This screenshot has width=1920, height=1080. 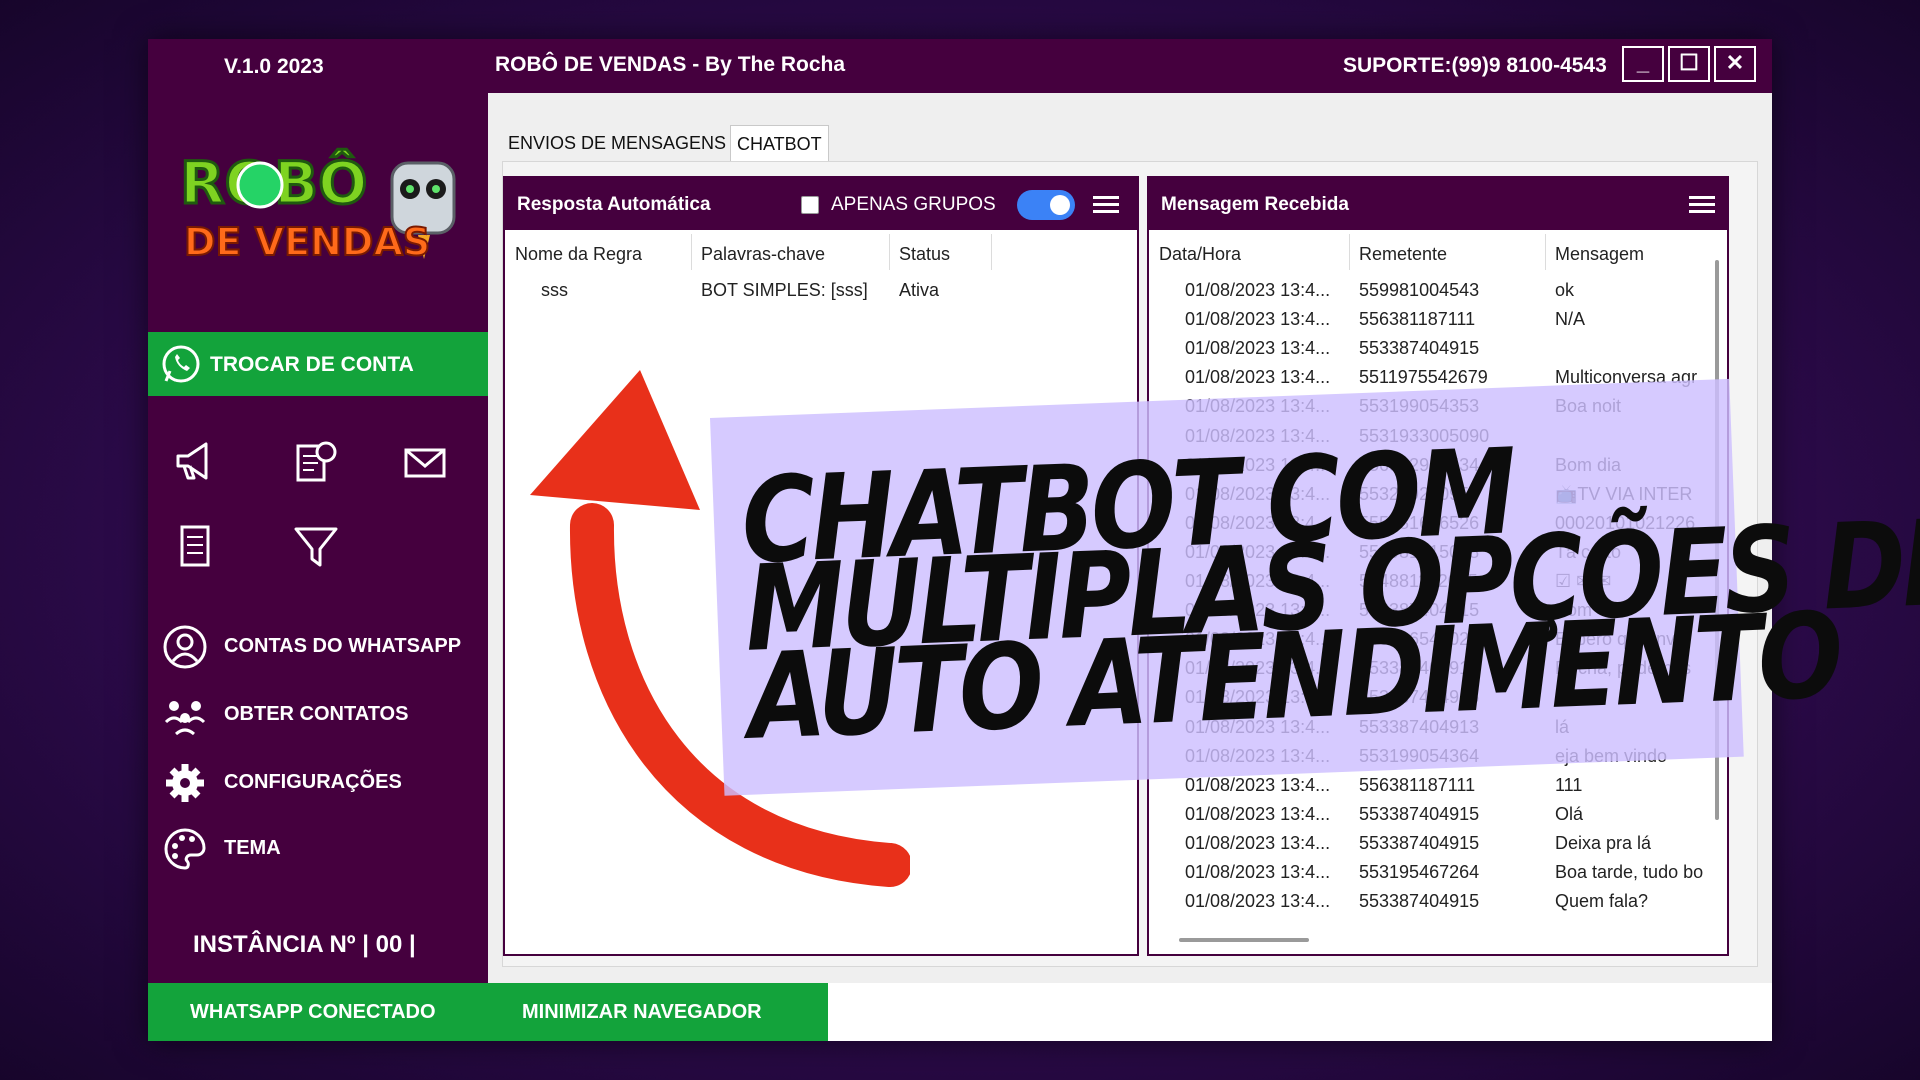 What do you see at coordinates (924, 254) in the screenshot?
I see `column-header: Status` at bounding box center [924, 254].